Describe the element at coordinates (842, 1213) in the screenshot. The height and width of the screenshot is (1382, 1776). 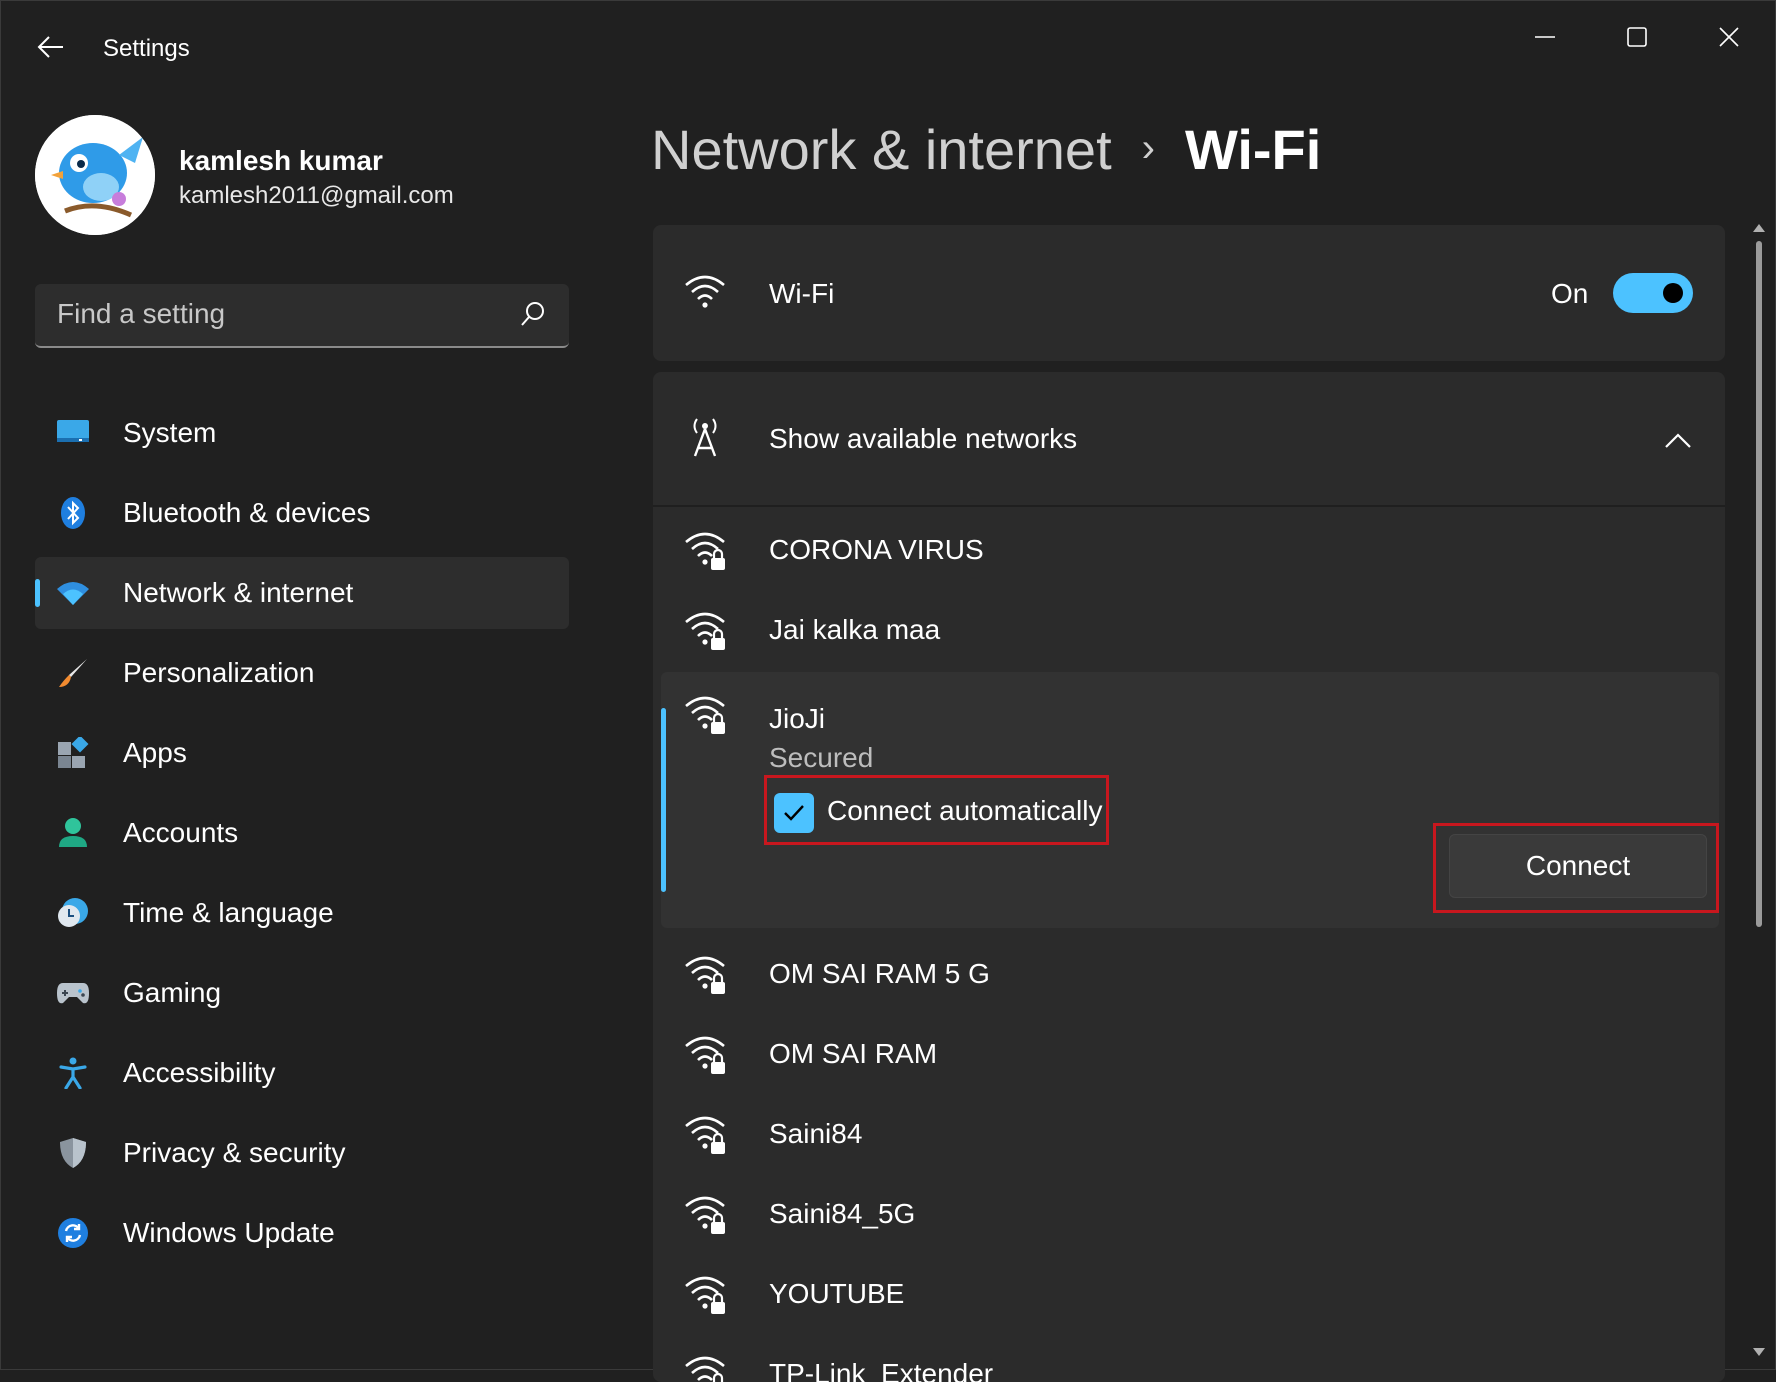
I see `network-name: Saini84_5G` at that location.